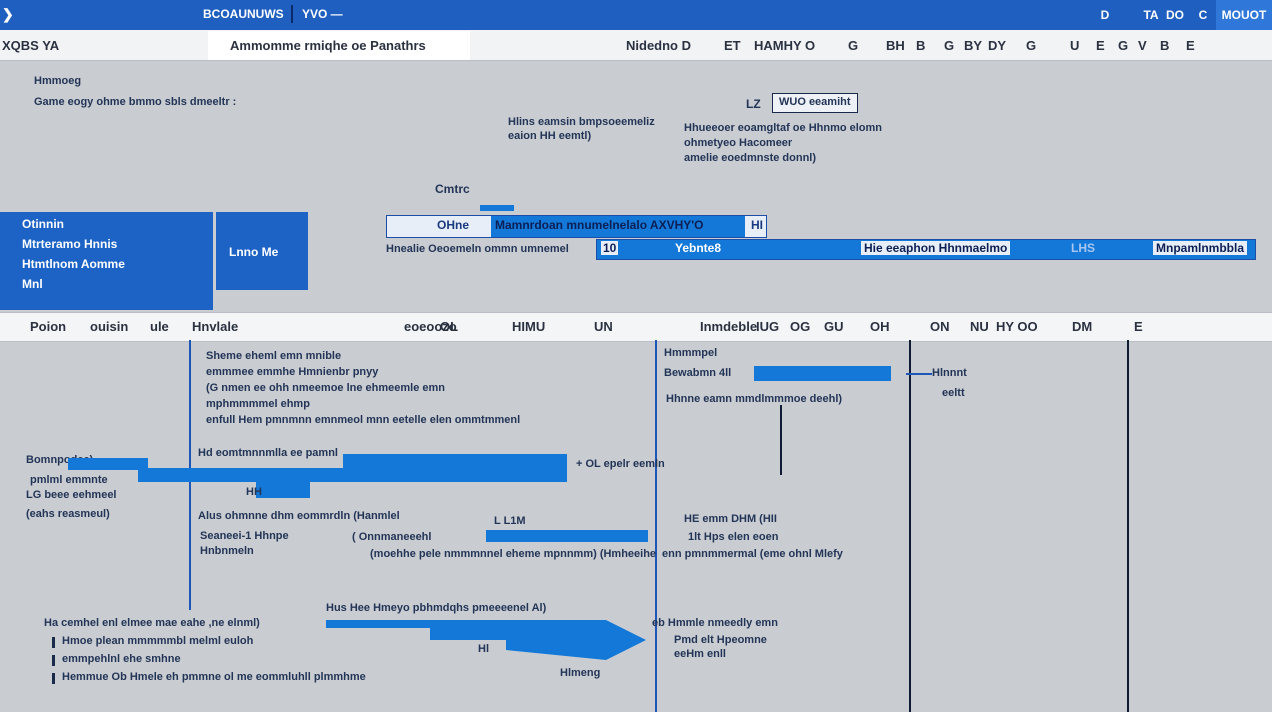  Describe the element at coordinates (328, 45) in the screenshot. I see `tab-active-label: Ammomme rmiqhe oe Panathrs` at that location.